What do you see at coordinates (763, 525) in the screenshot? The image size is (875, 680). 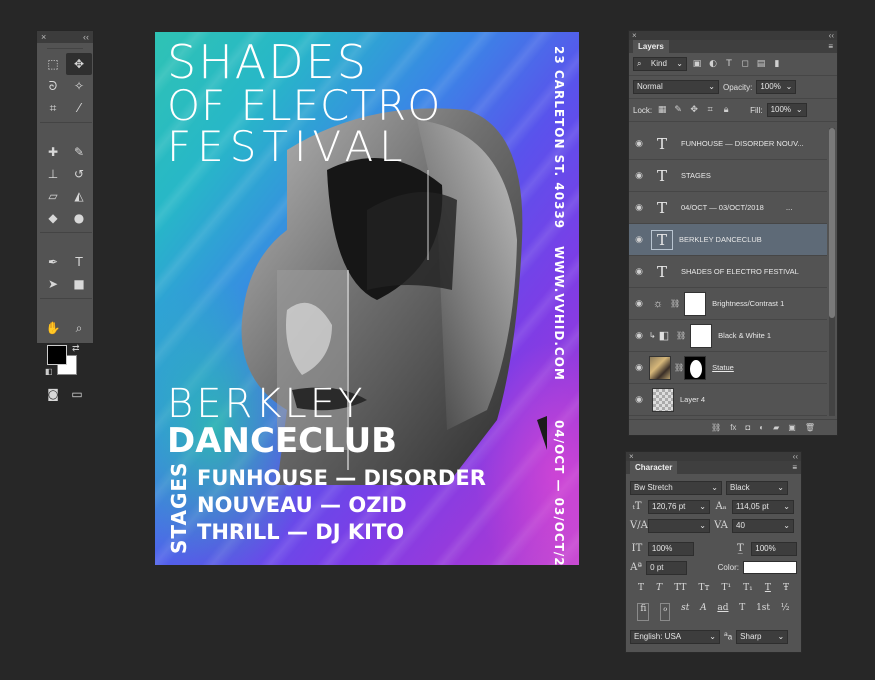 I see `tracking-field: 40 ⌄` at bounding box center [763, 525].